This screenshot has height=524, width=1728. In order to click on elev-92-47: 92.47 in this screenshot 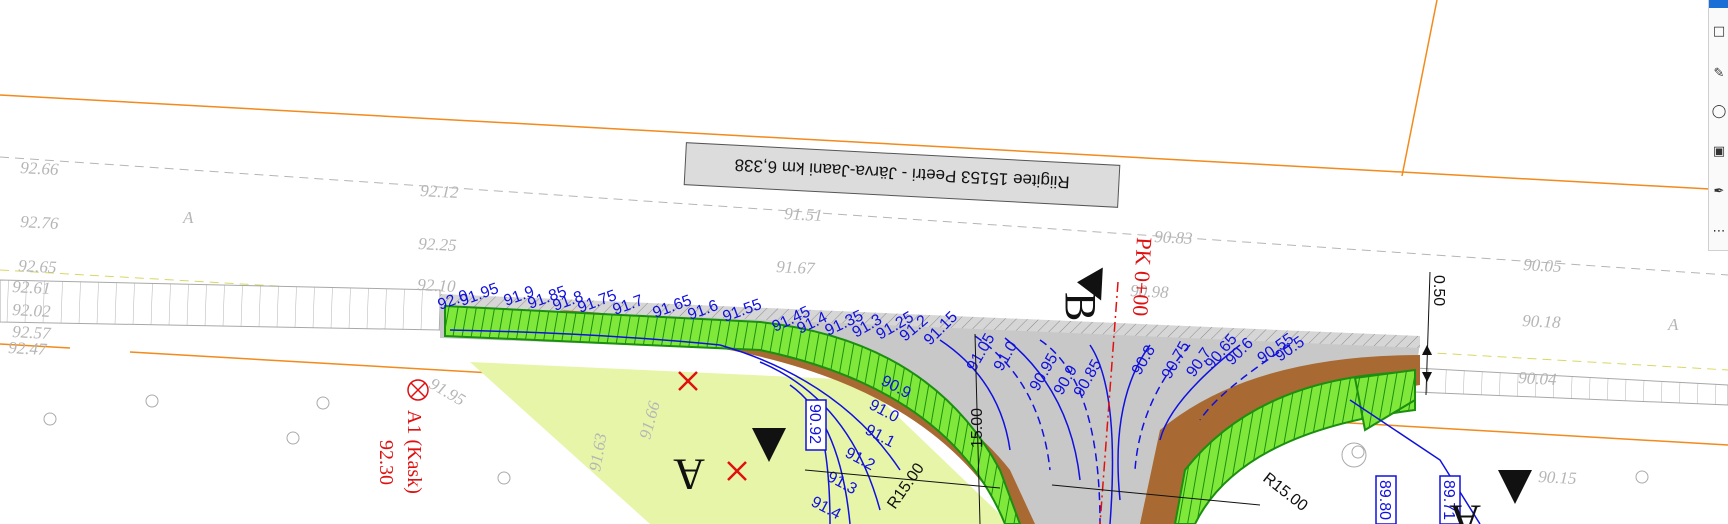, I will do `click(28, 348)`.